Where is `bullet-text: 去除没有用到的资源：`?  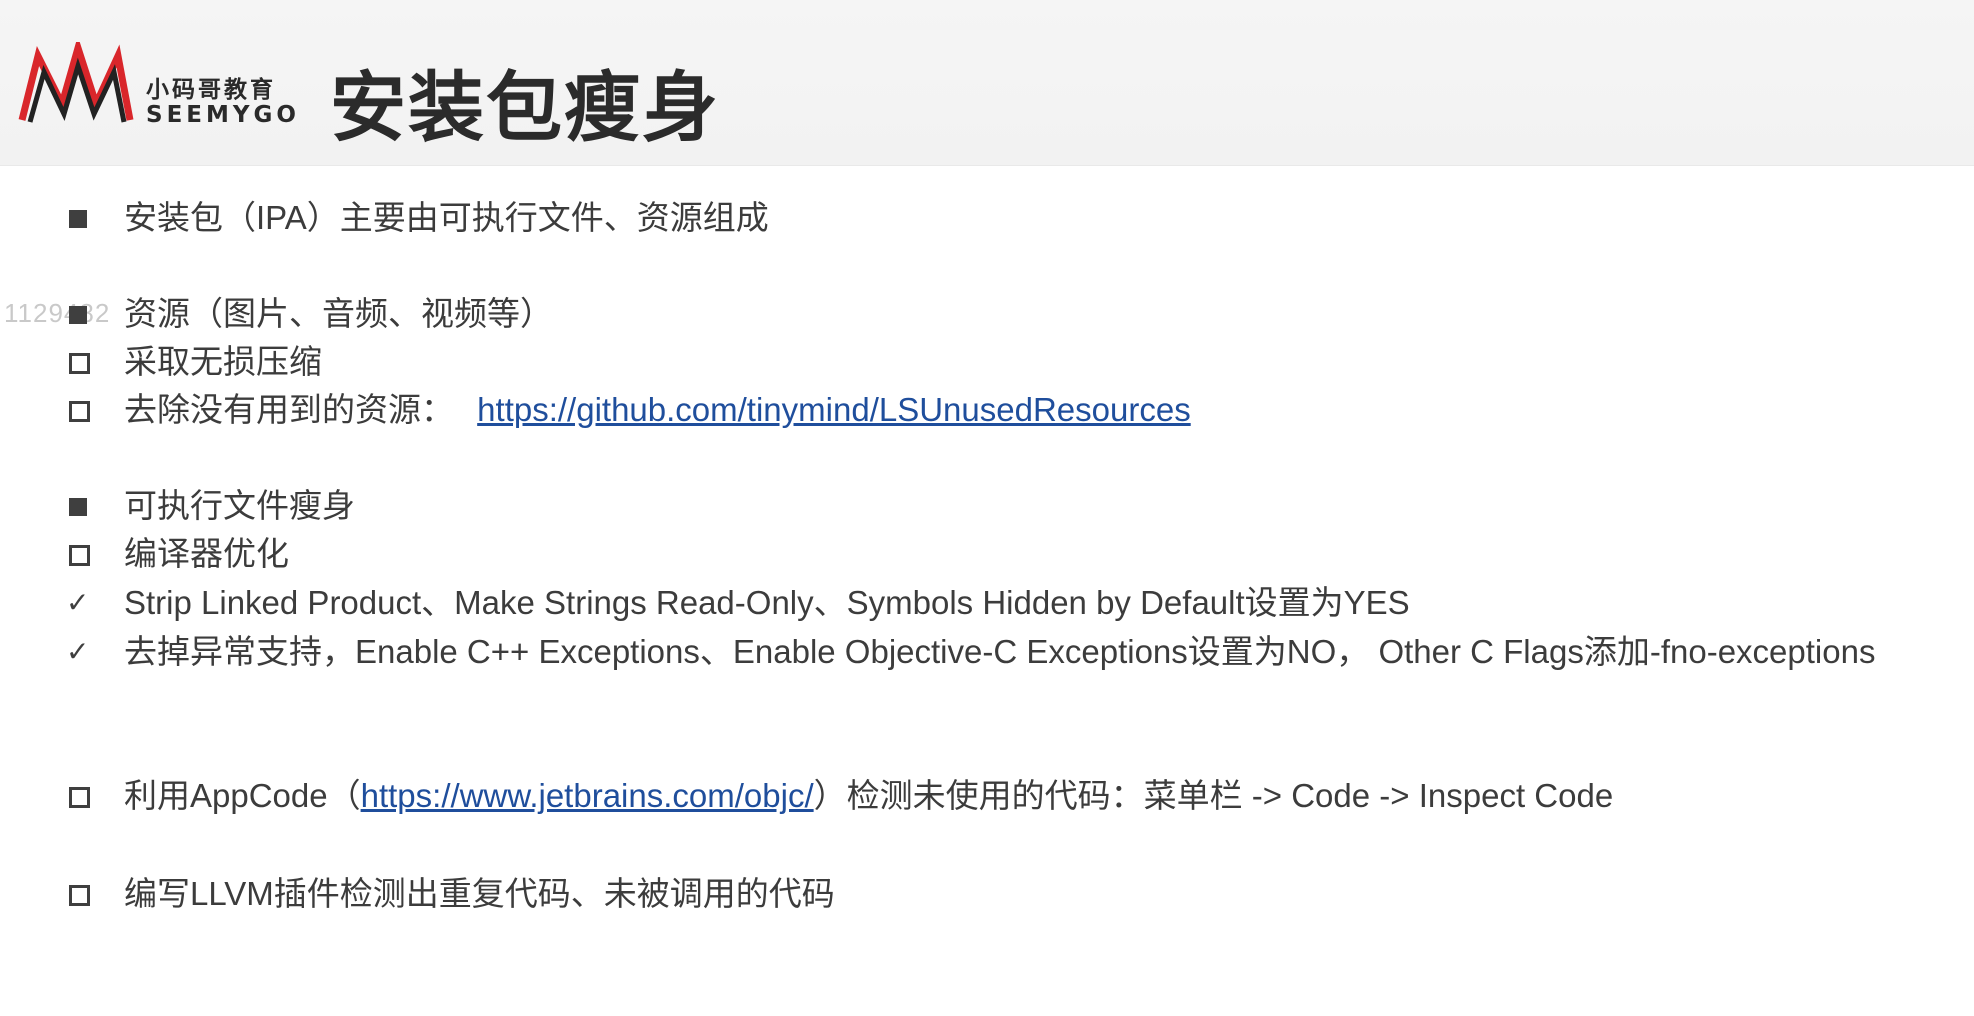 bullet-text: 去除没有用到的资源： is located at coordinates (289, 409).